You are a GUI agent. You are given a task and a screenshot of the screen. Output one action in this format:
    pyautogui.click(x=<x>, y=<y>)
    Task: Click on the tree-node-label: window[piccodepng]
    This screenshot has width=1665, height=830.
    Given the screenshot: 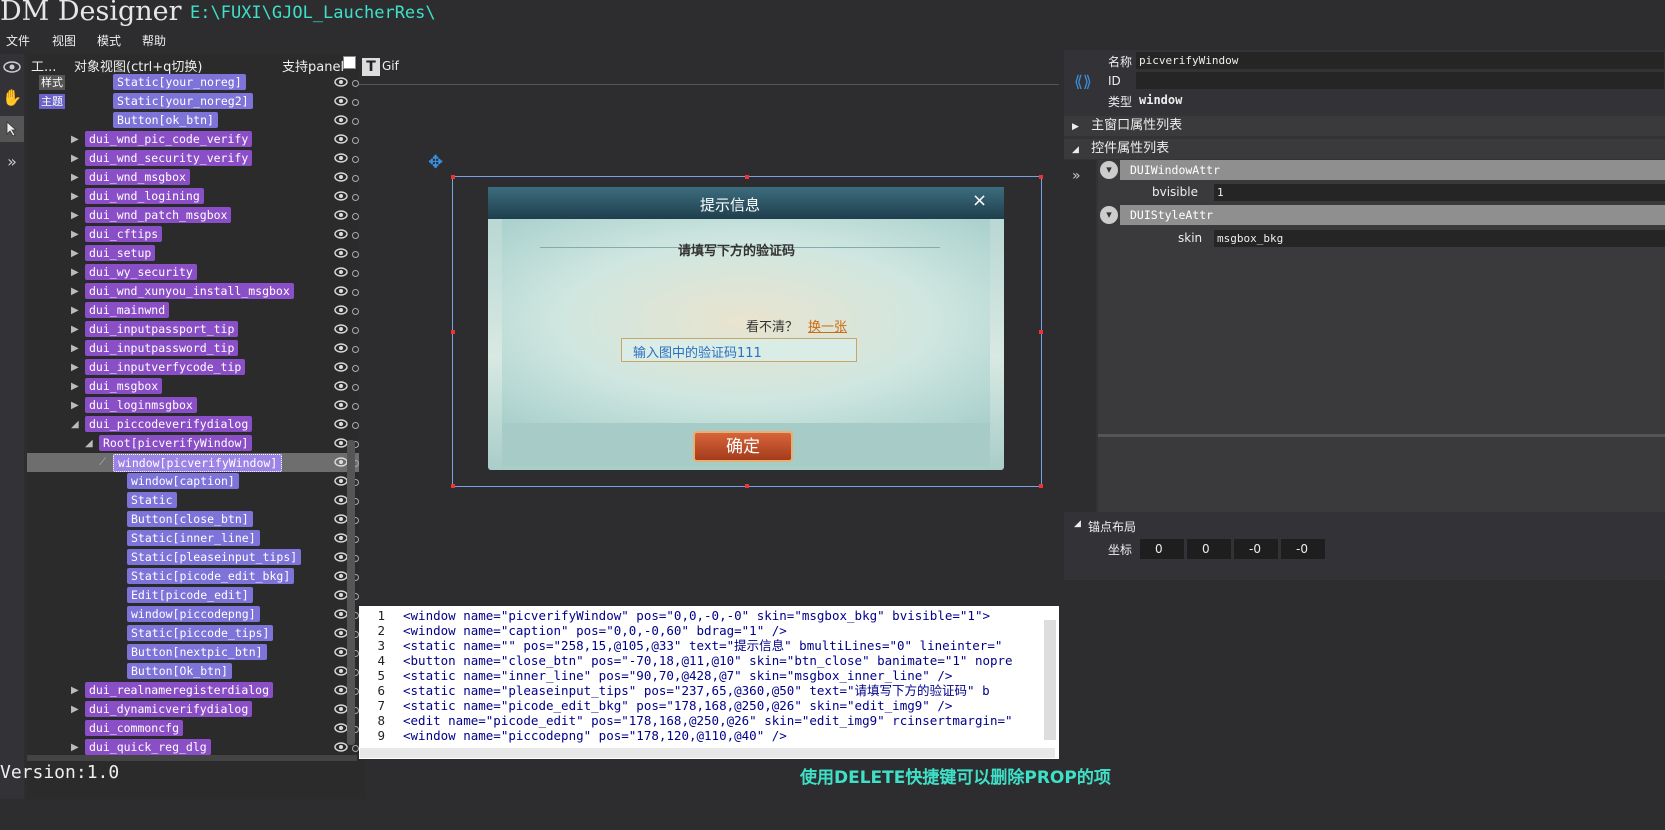 What is the action you would take?
    pyautogui.click(x=193, y=614)
    